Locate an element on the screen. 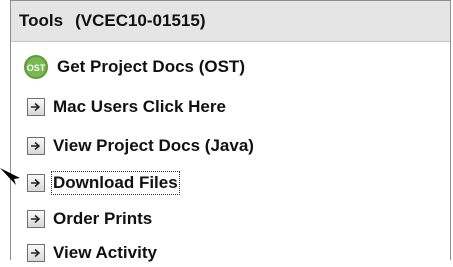  ost-icon: OST is located at coordinates (36, 67).